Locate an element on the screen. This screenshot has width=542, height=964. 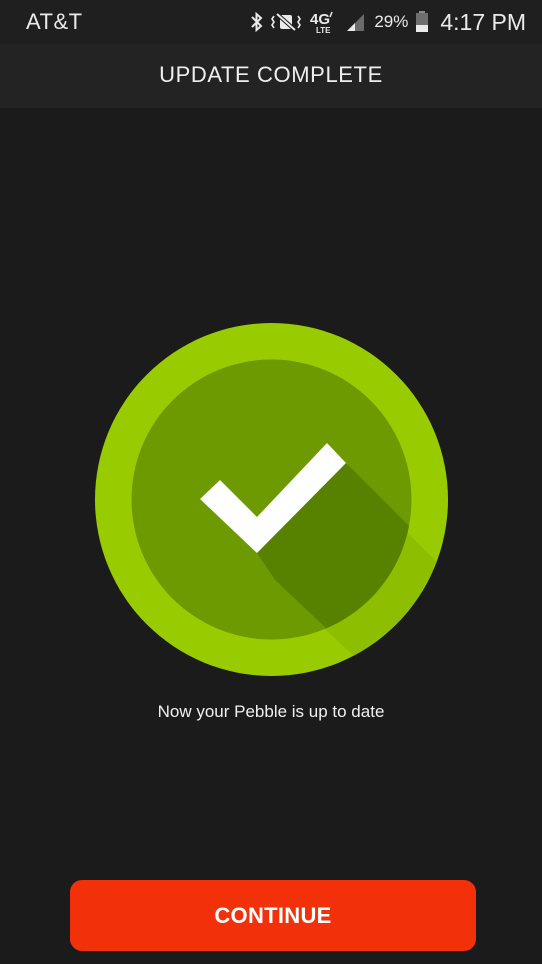
network-sub-label: LTE is located at coordinates (323, 30).